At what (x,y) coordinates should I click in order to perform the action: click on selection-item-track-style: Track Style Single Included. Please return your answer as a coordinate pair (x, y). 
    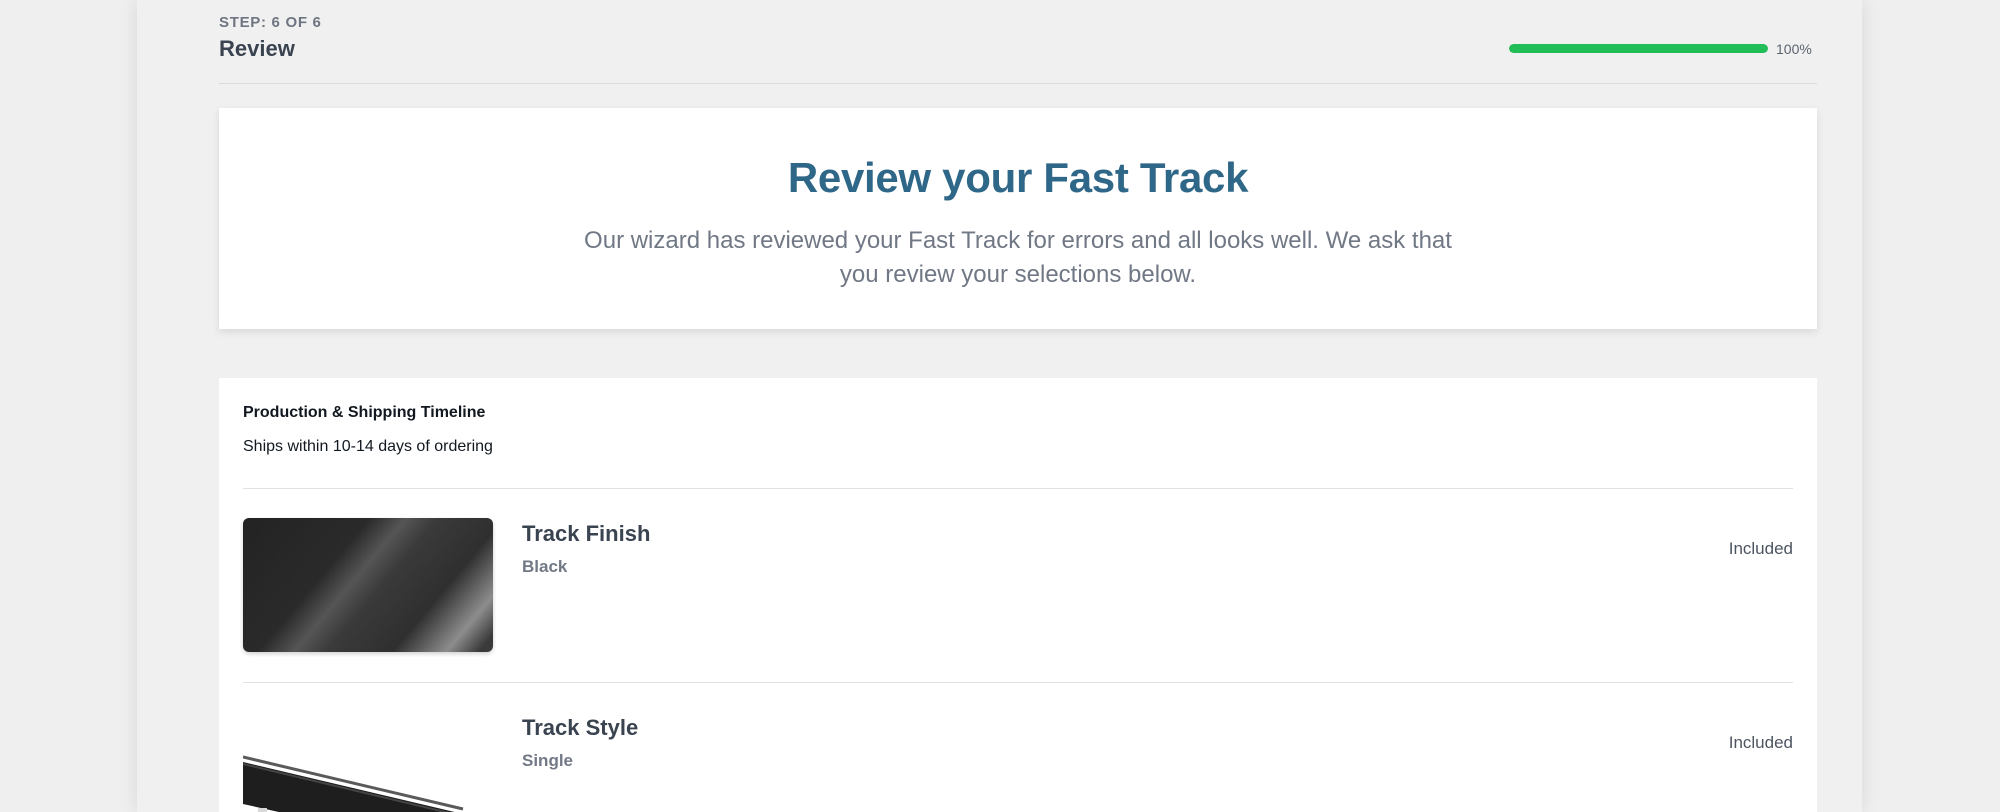
    Looking at the image, I should click on (1018, 762).